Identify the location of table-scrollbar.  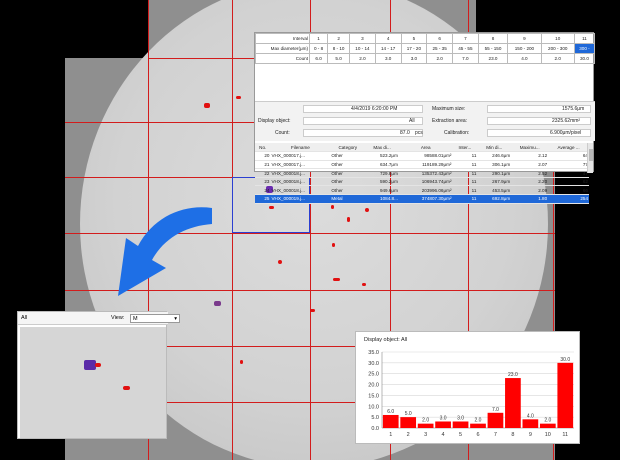
(590, 158).